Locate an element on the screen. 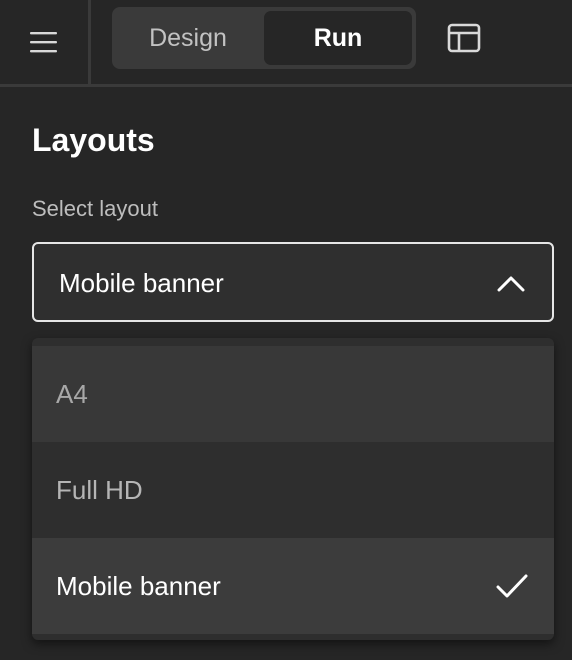 The width and height of the screenshot is (572, 660). layout-panel-button is located at coordinates (464, 38).